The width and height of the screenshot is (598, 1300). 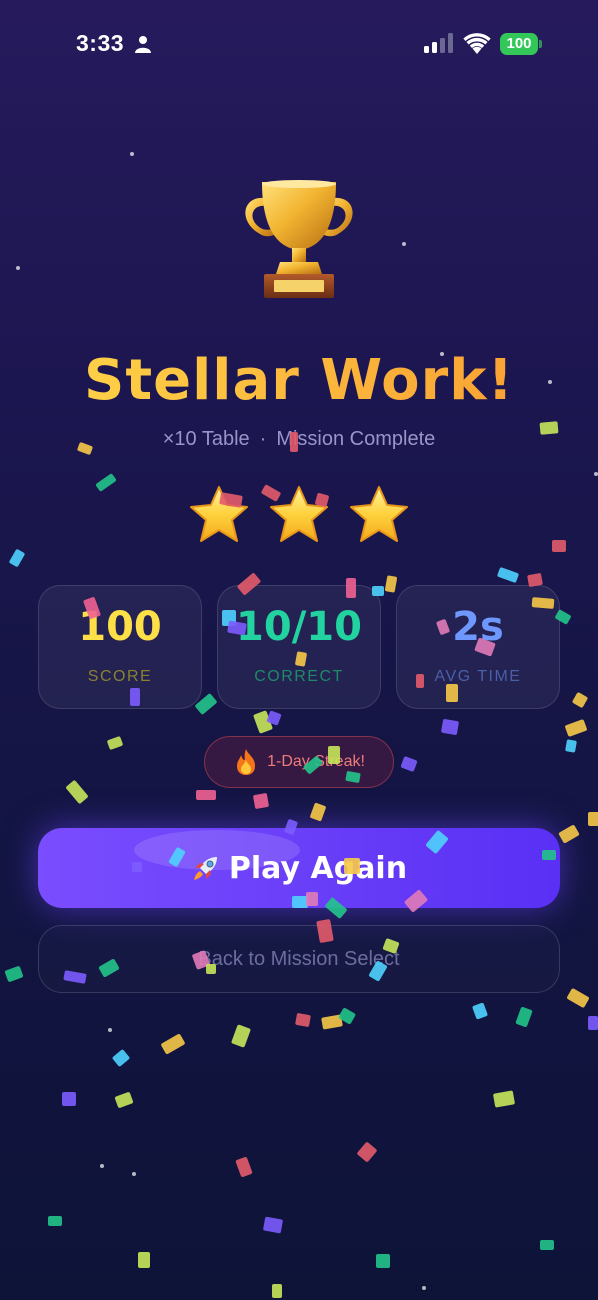 I want to click on wifi-icon, so click(x=477, y=43).